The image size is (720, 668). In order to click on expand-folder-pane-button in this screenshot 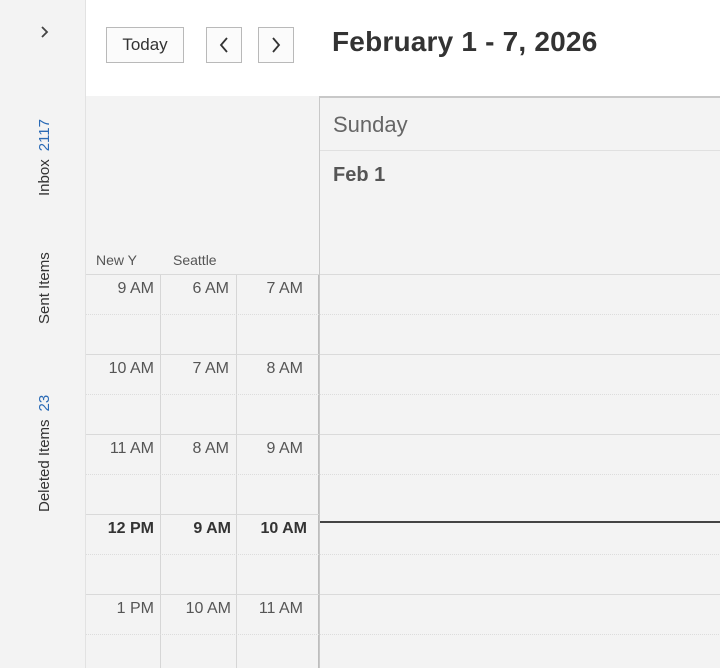, I will do `click(45, 32)`.